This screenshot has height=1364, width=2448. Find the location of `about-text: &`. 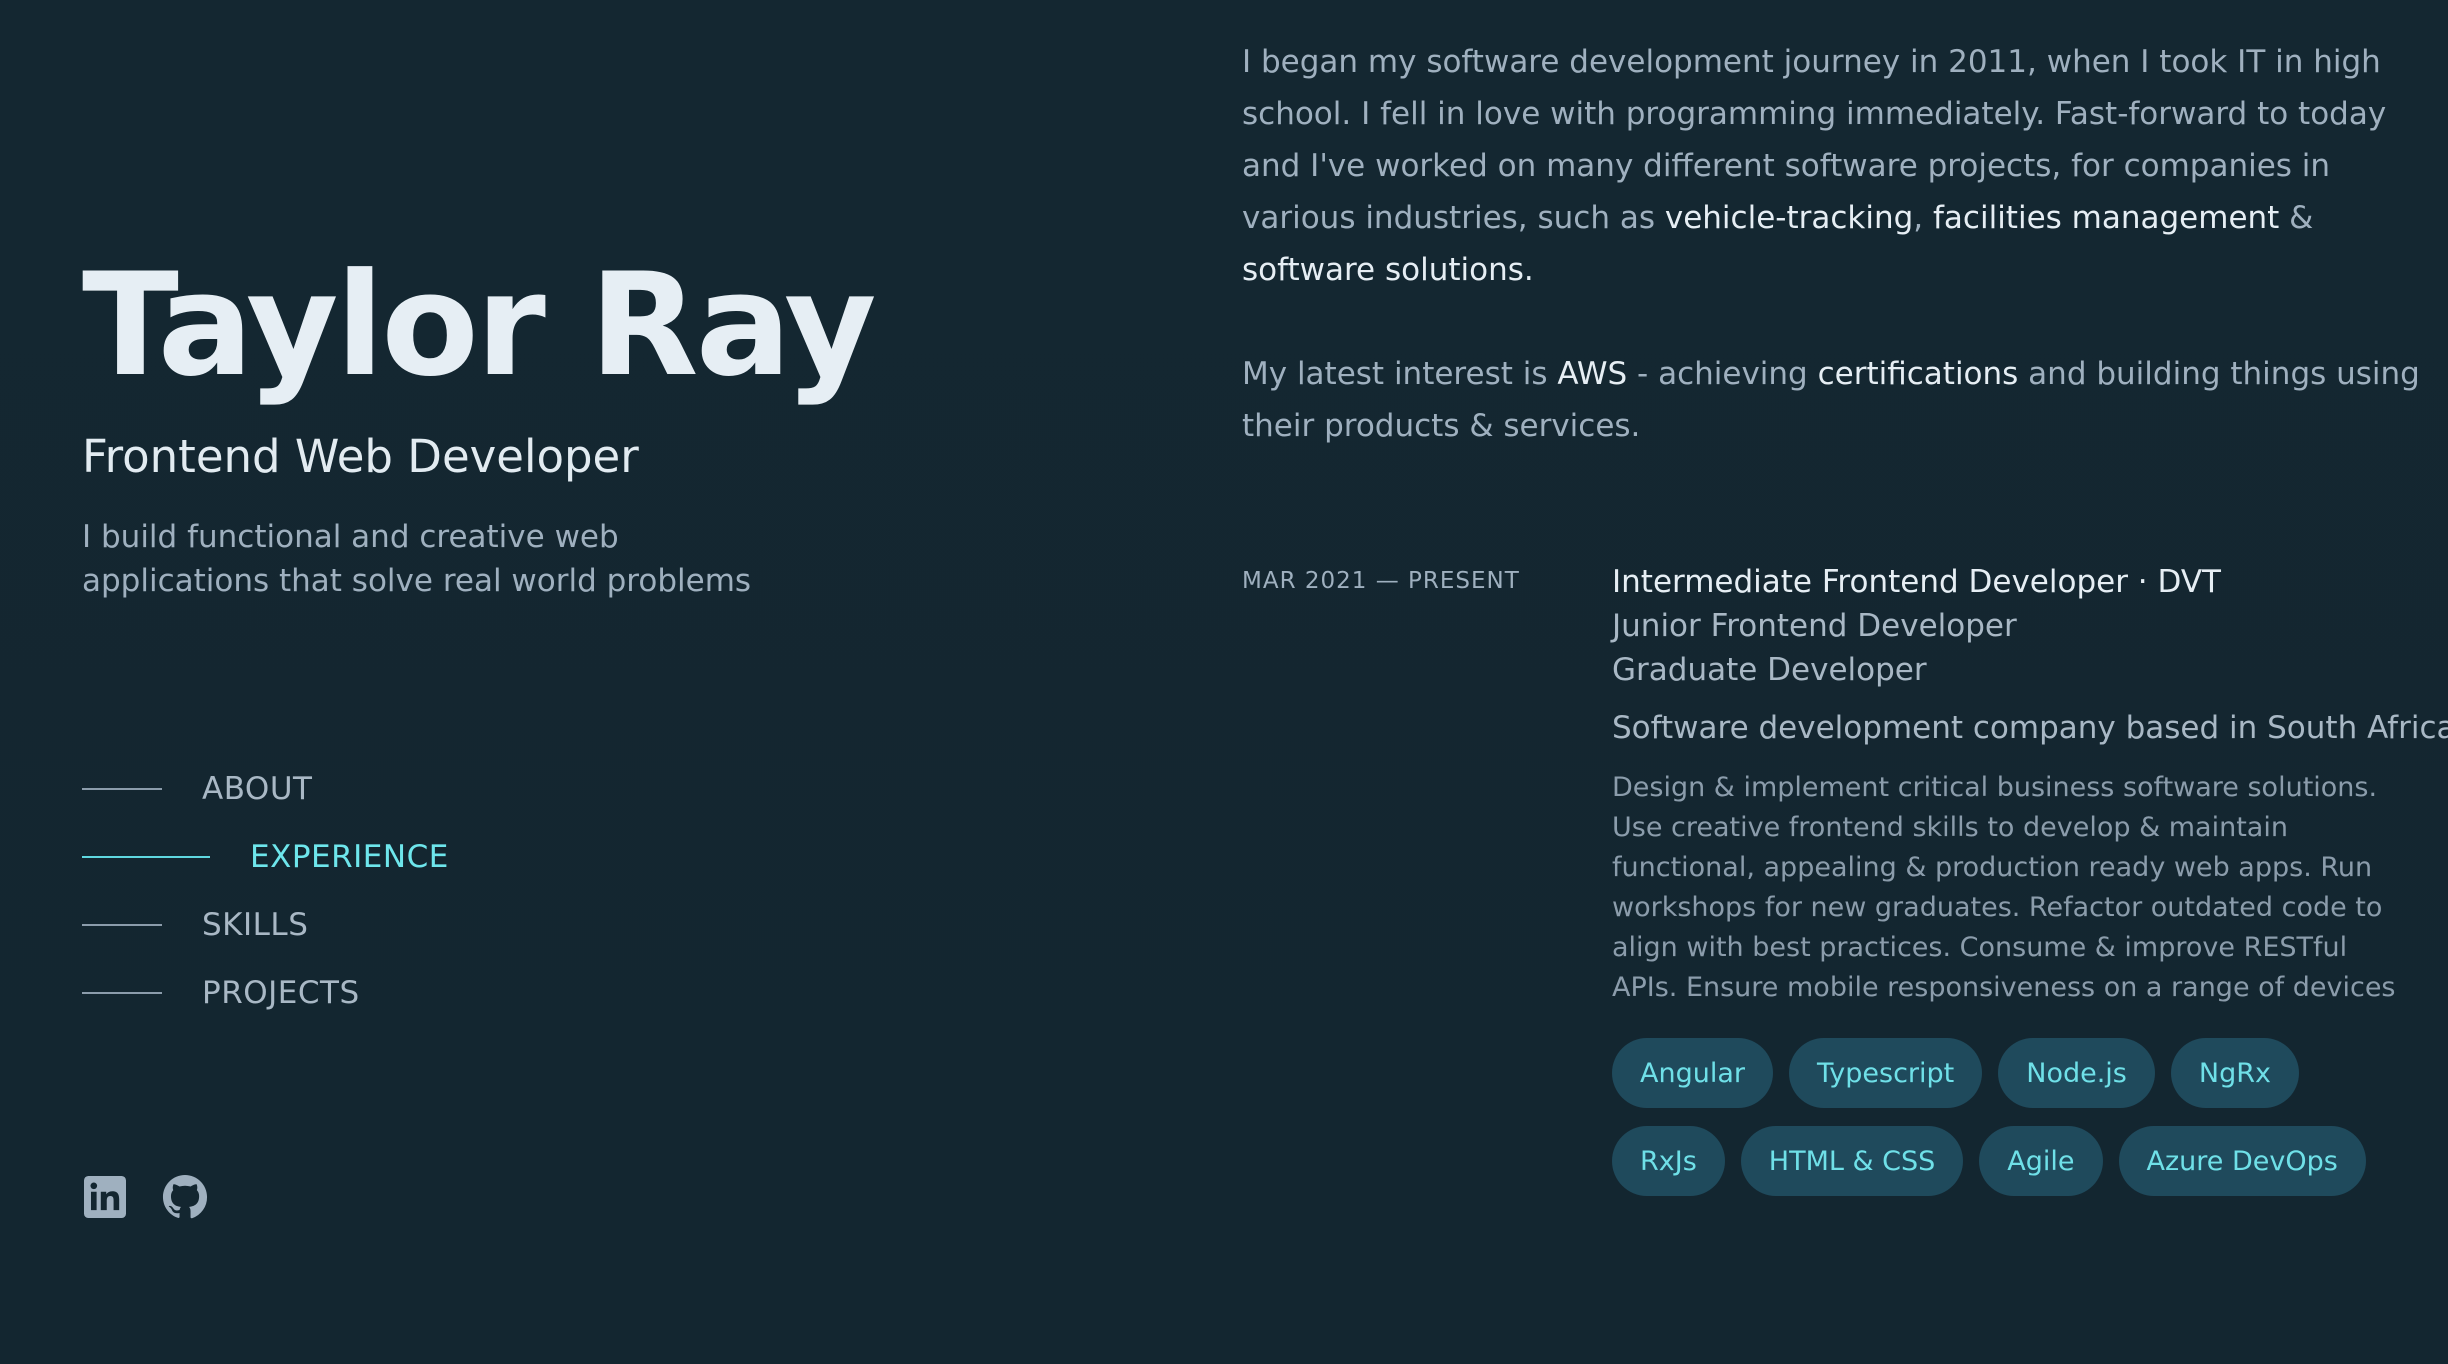

about-text: & is located at coordinates (2296, 218).